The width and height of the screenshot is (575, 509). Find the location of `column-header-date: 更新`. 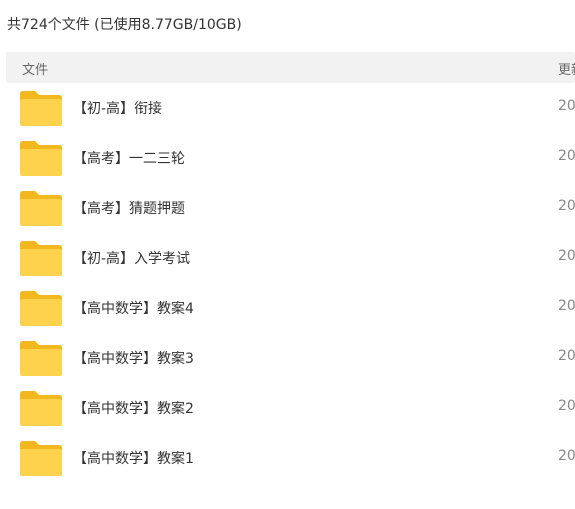

column-header-date: 更新 is located at coordinates (566, 68).